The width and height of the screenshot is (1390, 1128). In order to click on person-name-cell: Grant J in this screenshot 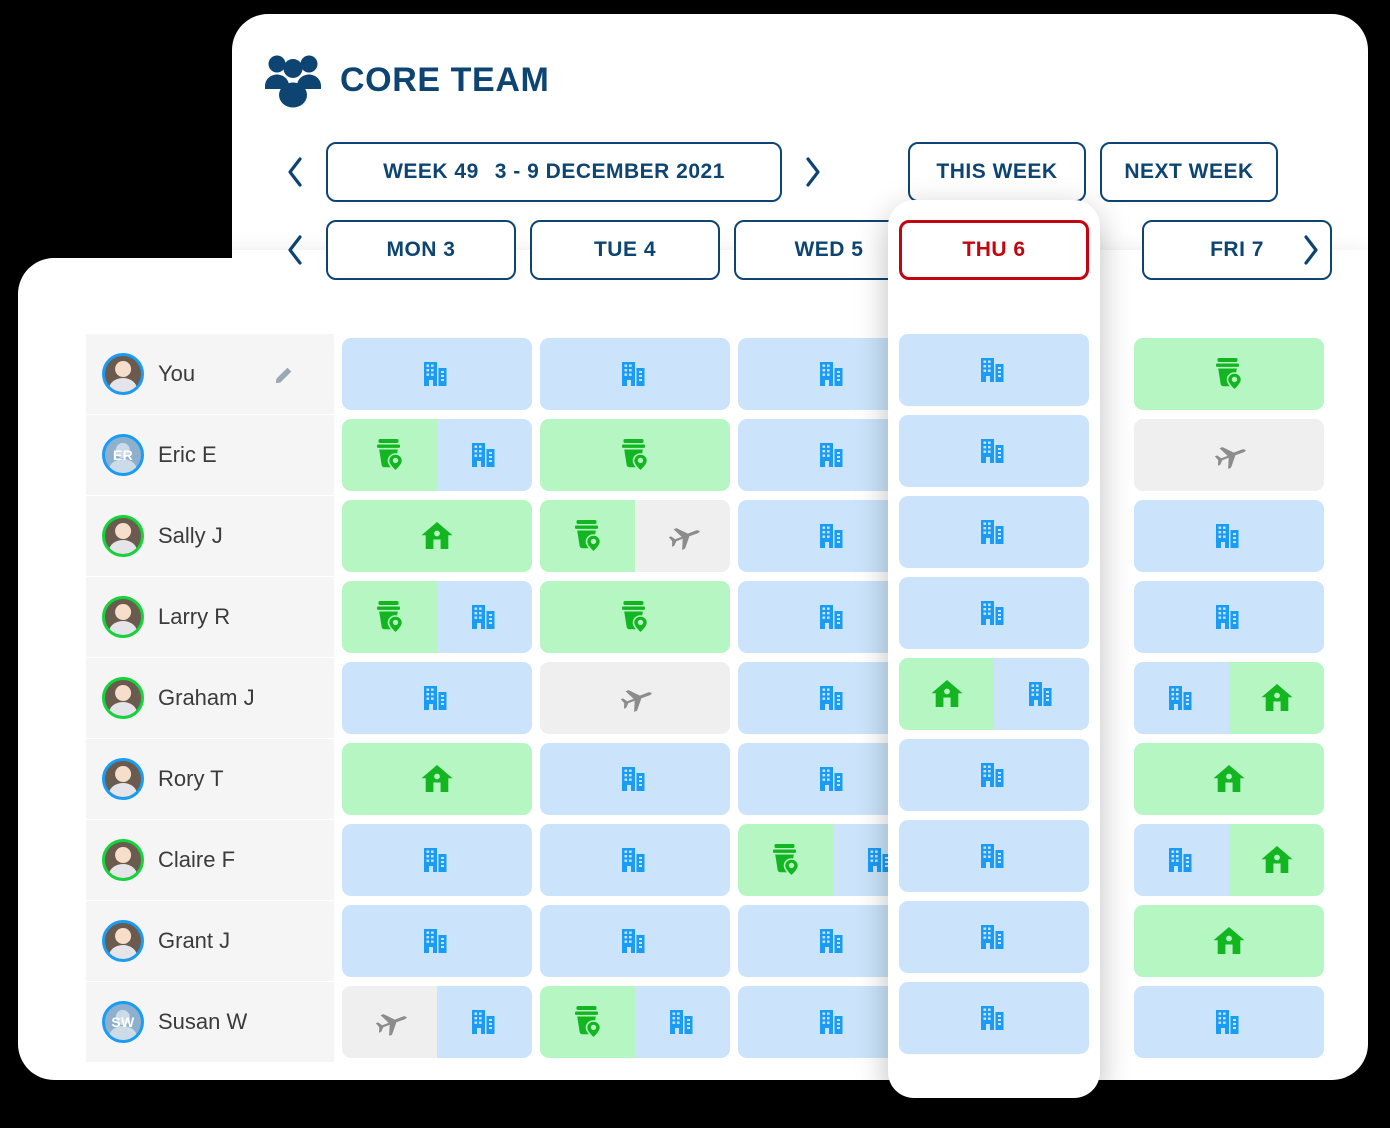, I will do `click(210, 941)`.